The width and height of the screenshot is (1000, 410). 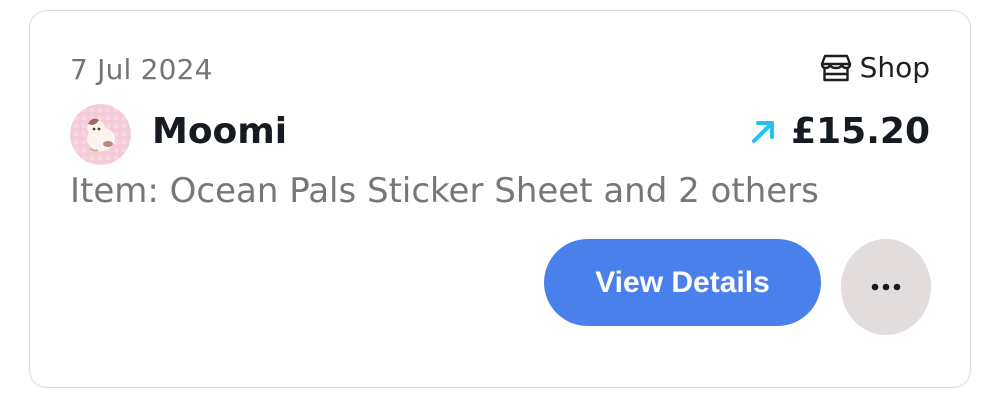 I want to click on more-horizontal-icon, so click(x=886, y=287).